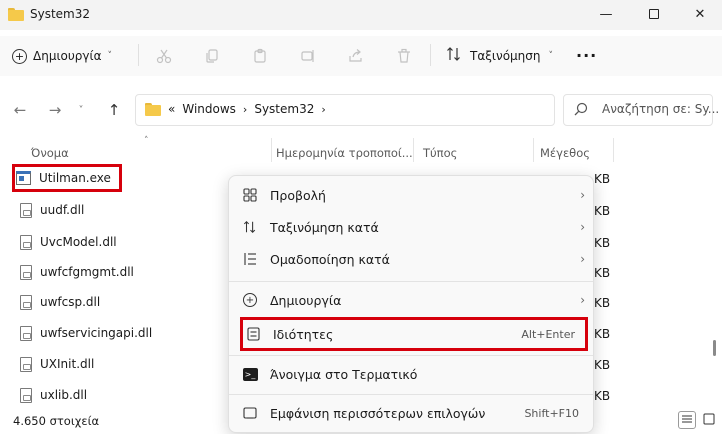  I want to click on column-header-name: Όνομα, so click(50, 153).